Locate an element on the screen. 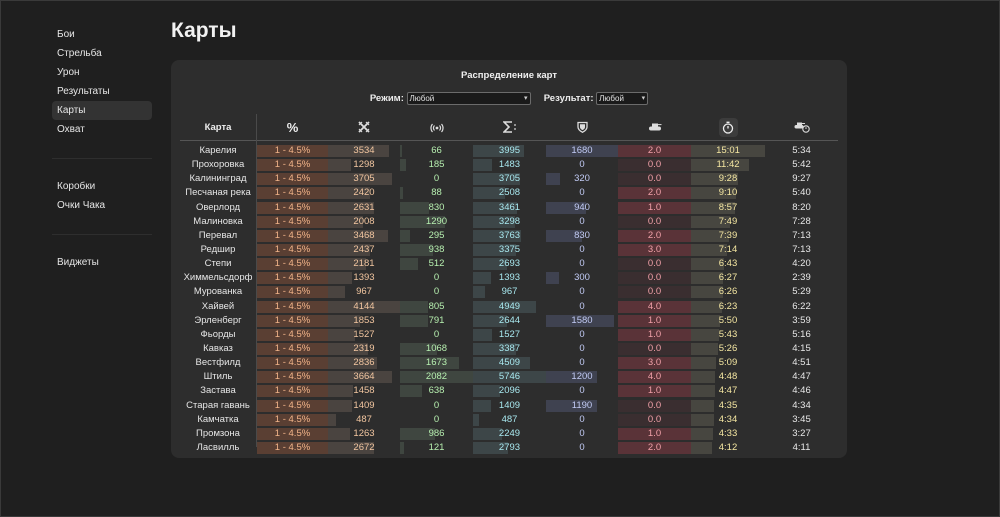 This screenshot has height=517, width=1000. shield-icon is located at coordinates (582, 127).